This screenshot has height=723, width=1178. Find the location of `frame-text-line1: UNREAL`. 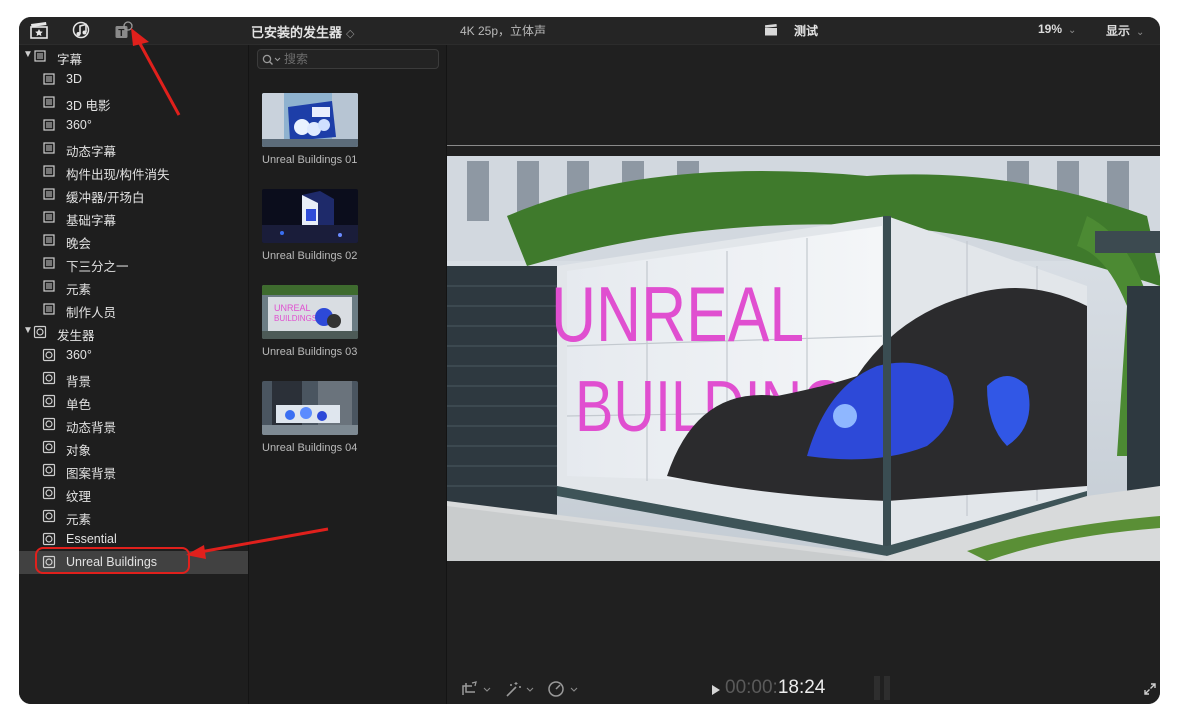

frame-text-line1: UNREAL is located at coordinates (677, 313).